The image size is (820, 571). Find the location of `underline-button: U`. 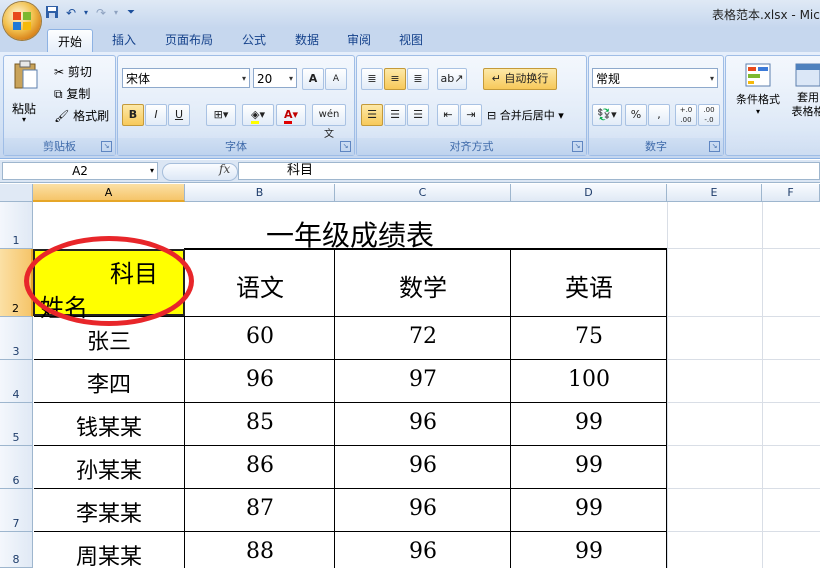

underline-button: U is located at coordinates (179, 115).